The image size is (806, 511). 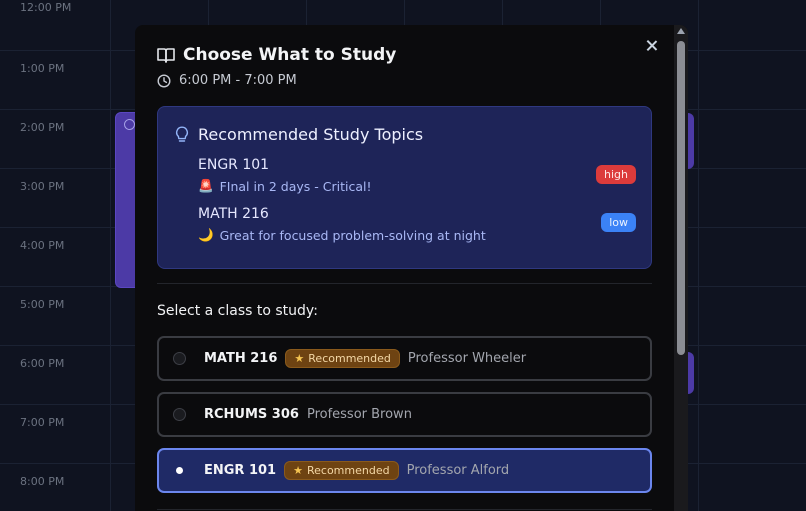 What do you see at coordinates (42, 245) in the screenshot?
I see `time-label: 4:00 PM` at bounding box center [42, 245].